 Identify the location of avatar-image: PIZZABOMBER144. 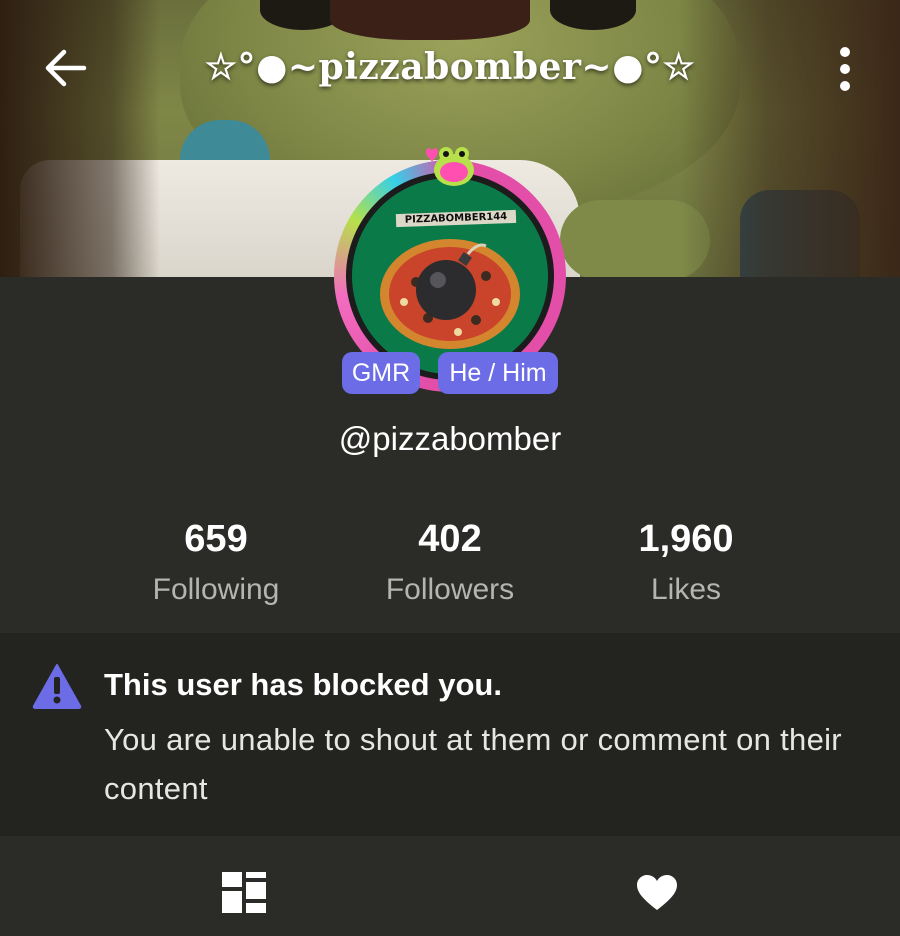
(450, 276).